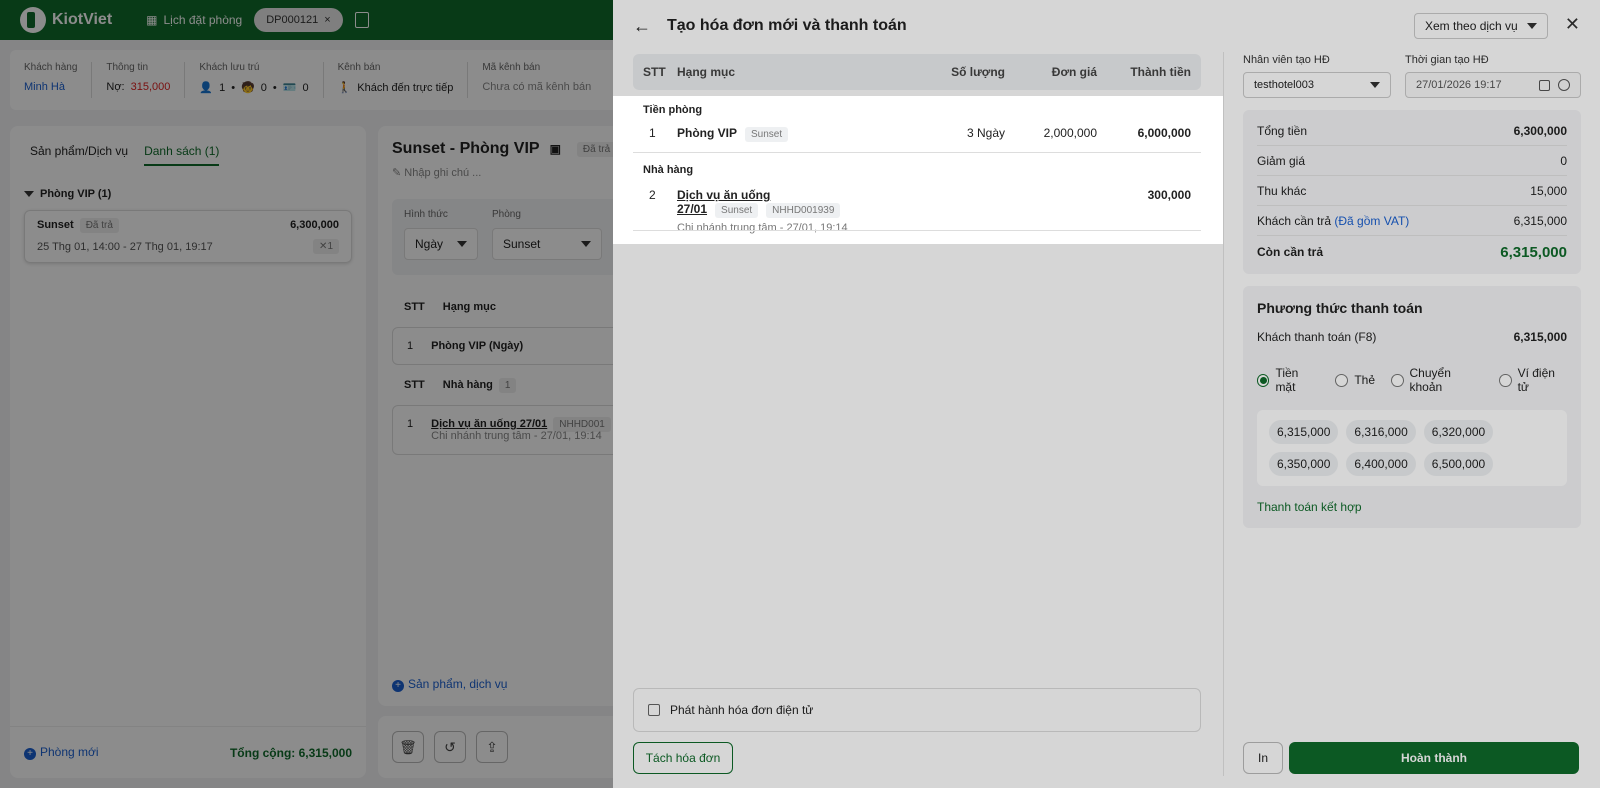 This screenshot has height=788, width=1600. Describe the element at coordinates (1317, 337) in the screenshot. I see `customer-pay-label: Khách thanh toán (F8)` at that location.